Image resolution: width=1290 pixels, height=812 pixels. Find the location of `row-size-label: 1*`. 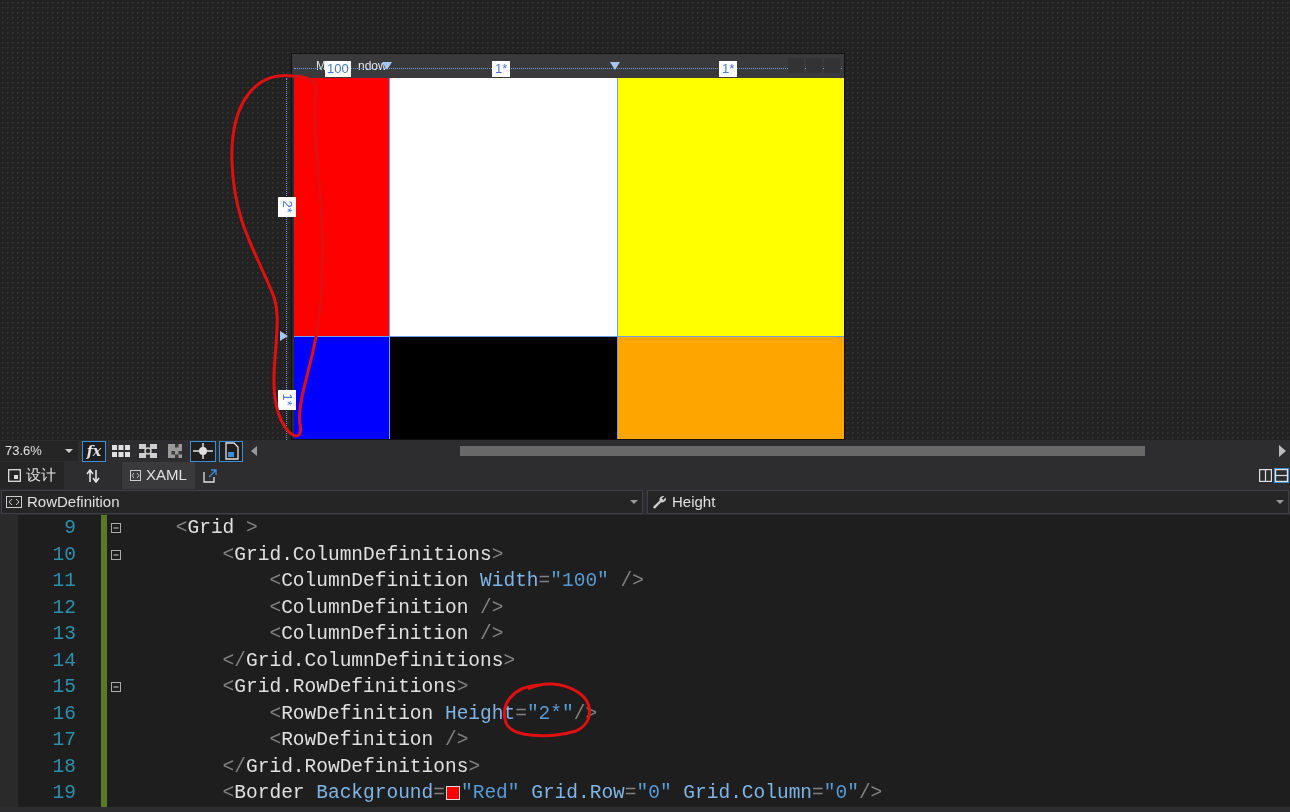

row-size-label: 1* is located at coordinates (287, 400).